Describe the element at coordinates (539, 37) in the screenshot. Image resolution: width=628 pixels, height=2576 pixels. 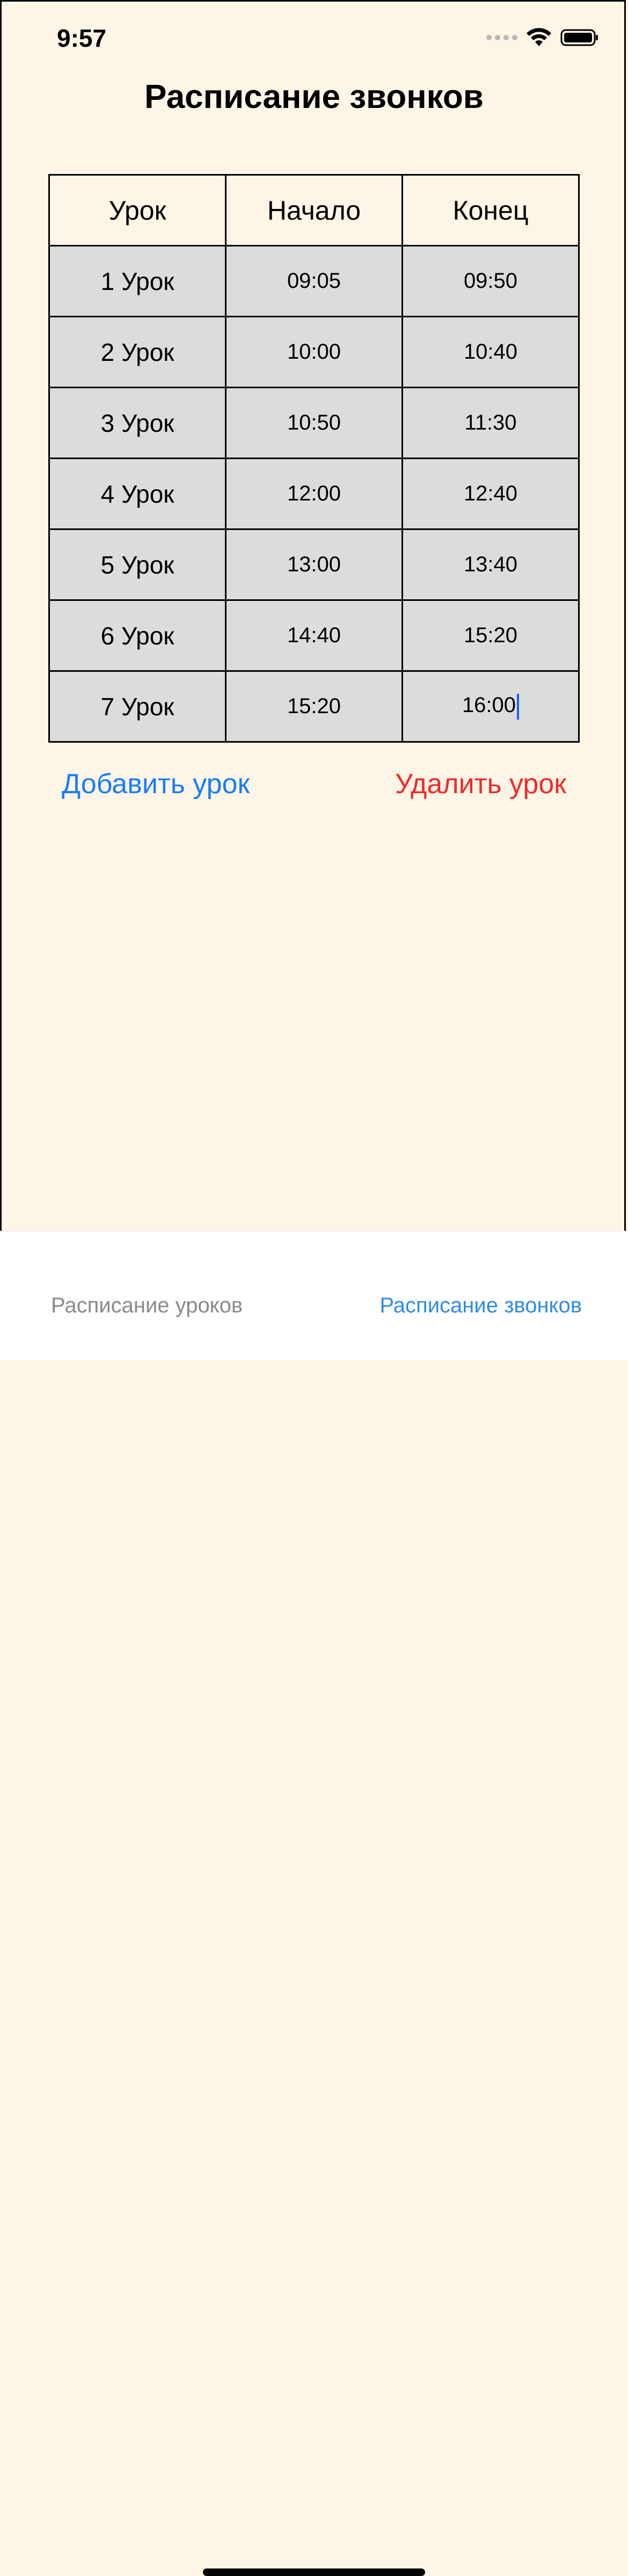
I see `wifi-icon` at that location.